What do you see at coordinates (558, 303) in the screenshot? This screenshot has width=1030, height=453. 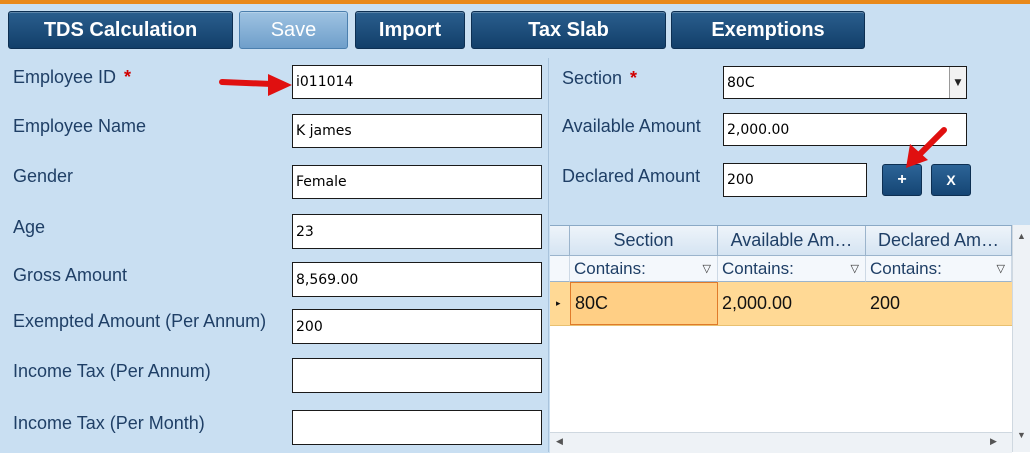 I see `row-indicator-icon: ▸` at bounding box center [558, 303].